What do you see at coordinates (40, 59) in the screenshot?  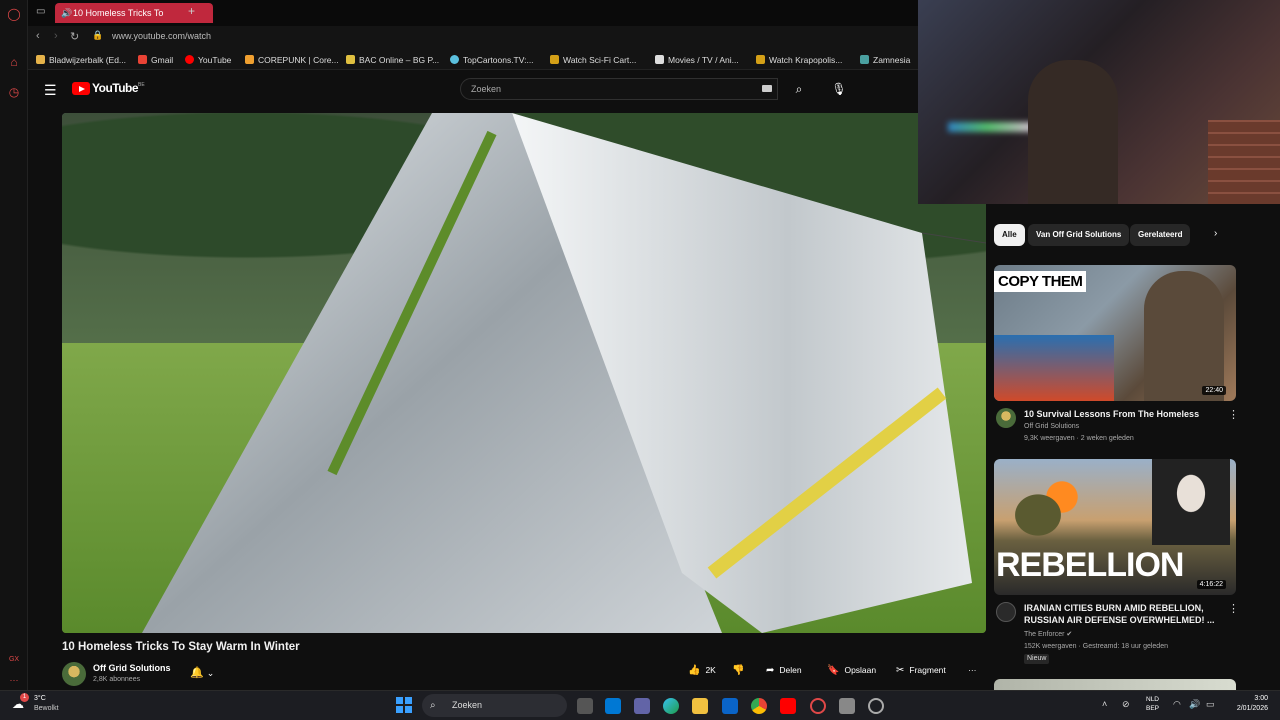 I see `folder-icon` at bounding box center [40, 59].